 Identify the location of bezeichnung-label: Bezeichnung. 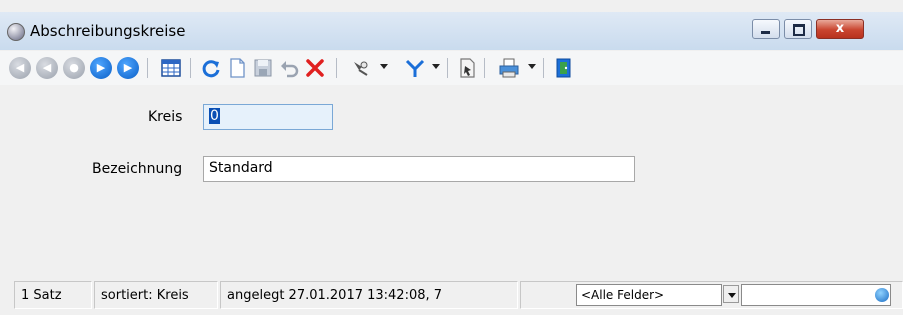
(137, 169).